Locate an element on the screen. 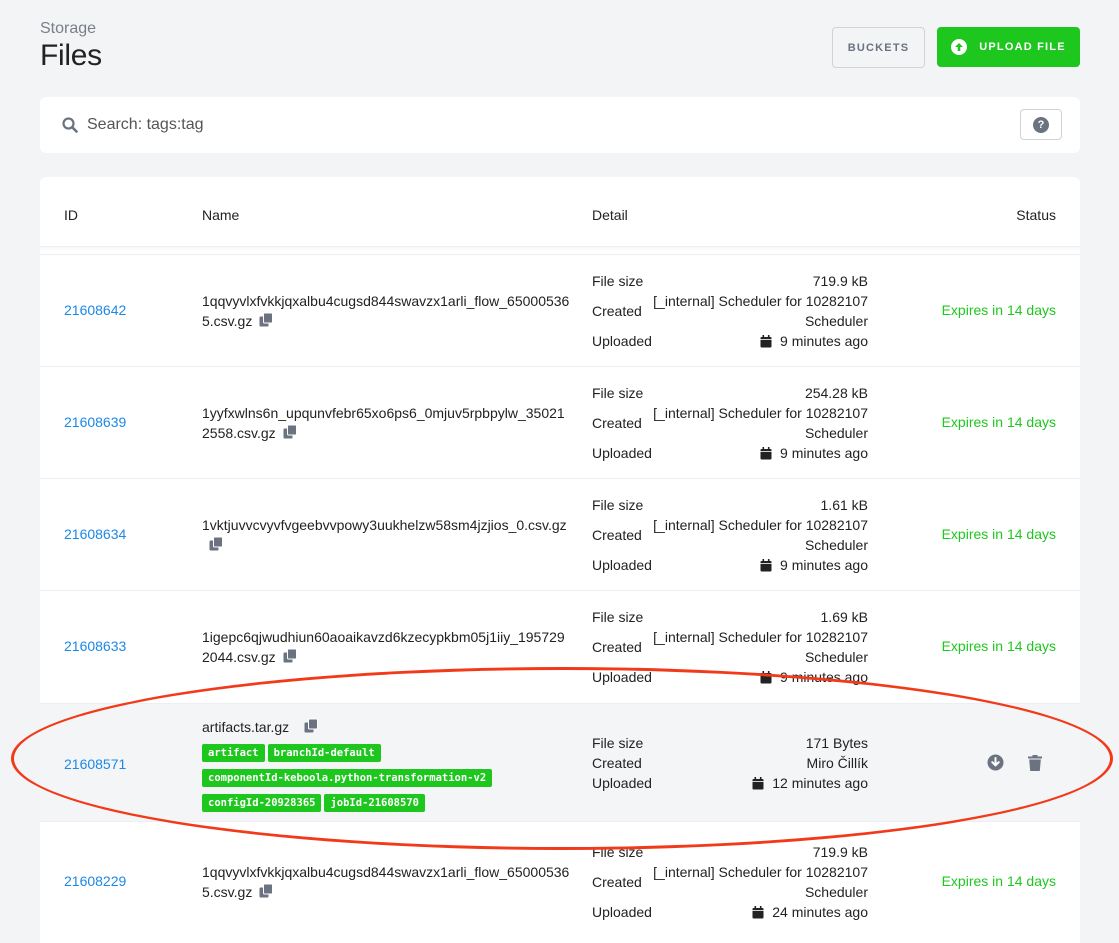 This screenshot has width=1119, height=943. row-actions is located at coordinates (1014, 765).